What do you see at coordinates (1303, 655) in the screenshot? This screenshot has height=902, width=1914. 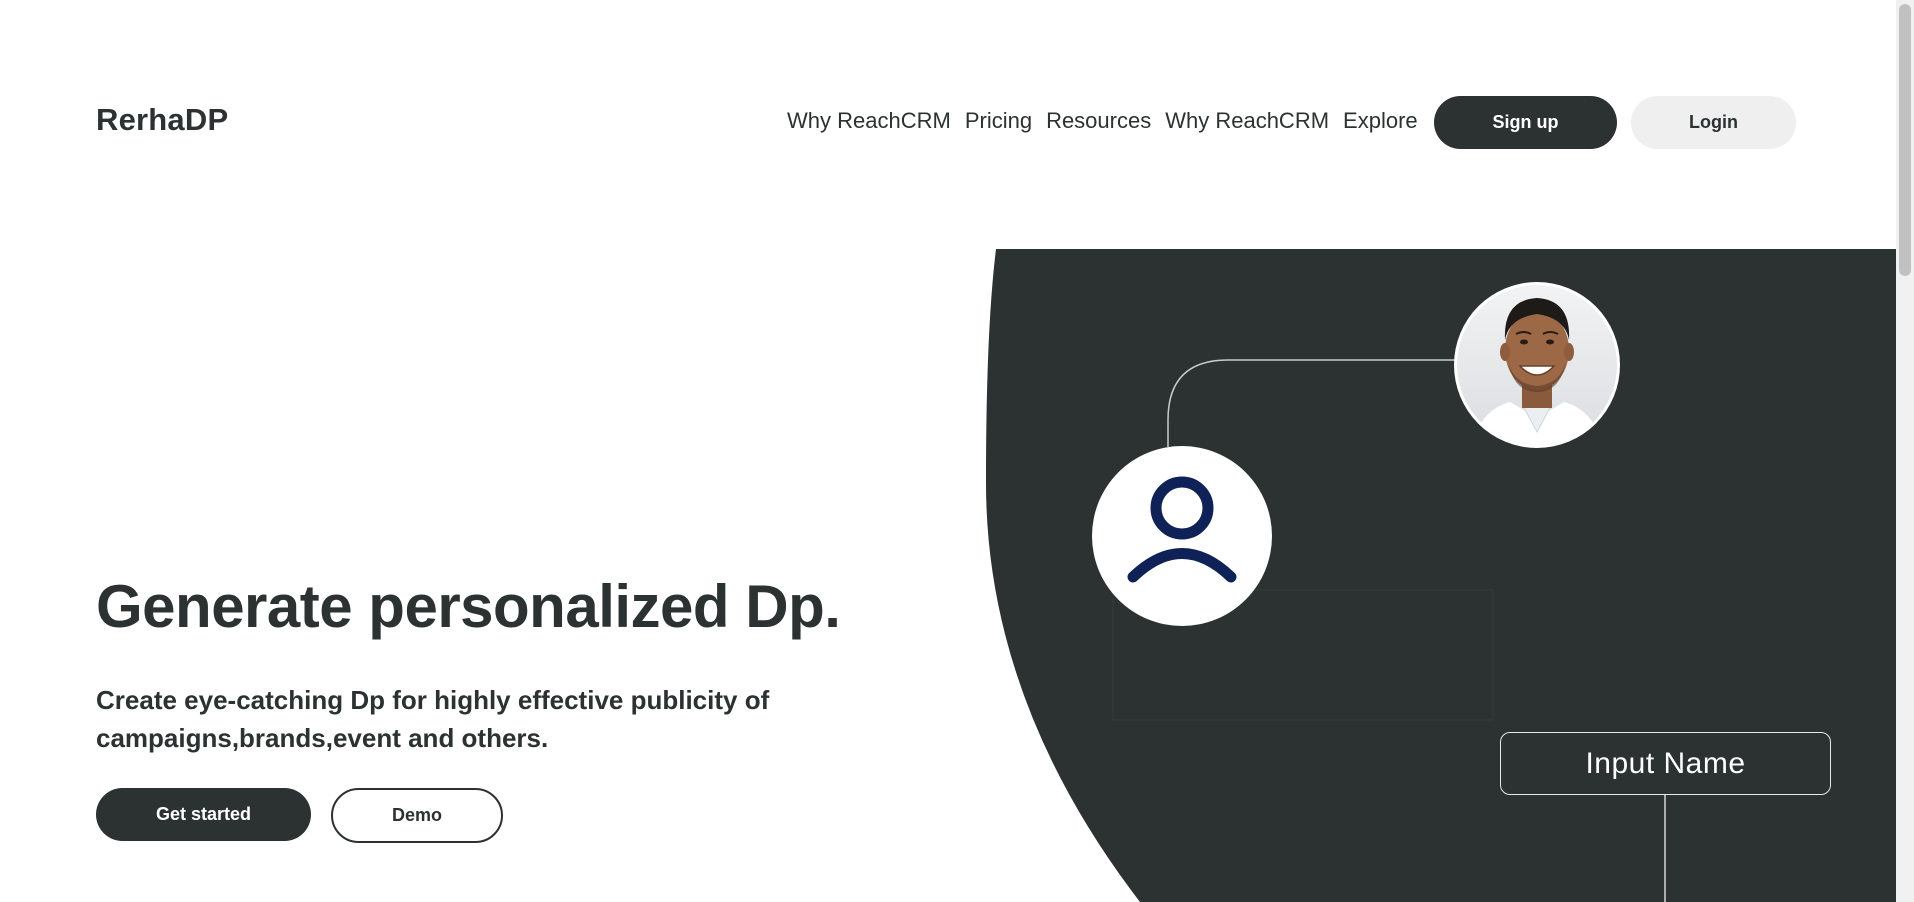 I see `faint-frame` at bounding box center [1303, 655].